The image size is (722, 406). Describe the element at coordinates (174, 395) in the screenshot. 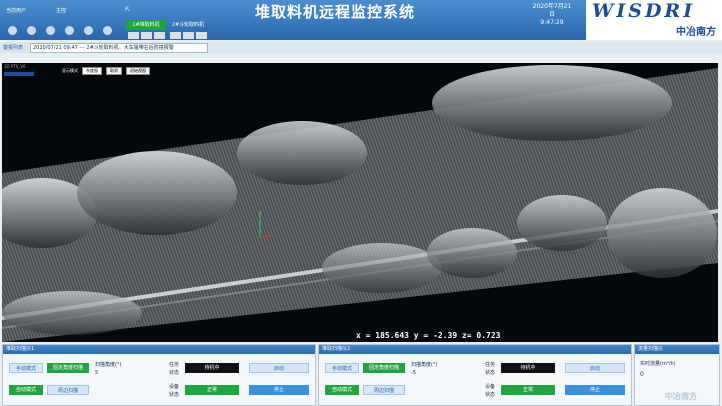

I see `scanner-1-device-state-label: 状态` at that location.